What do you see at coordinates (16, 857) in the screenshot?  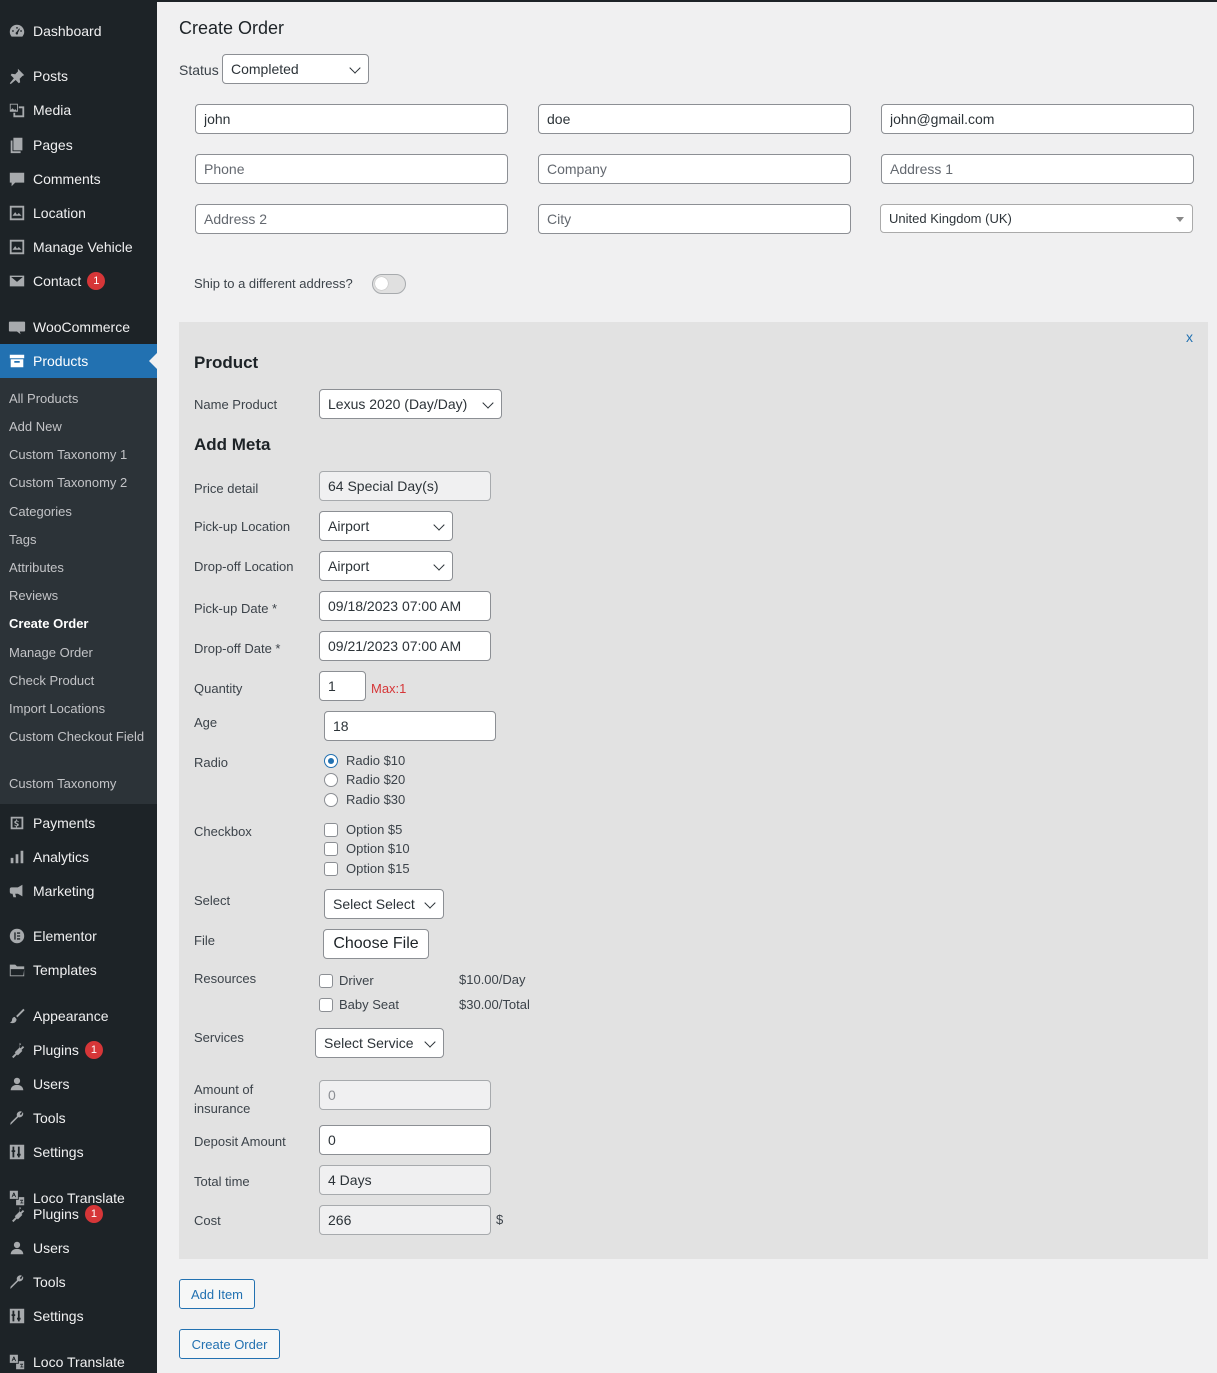 I see `chart-icon` at bounding box center [16, 857].